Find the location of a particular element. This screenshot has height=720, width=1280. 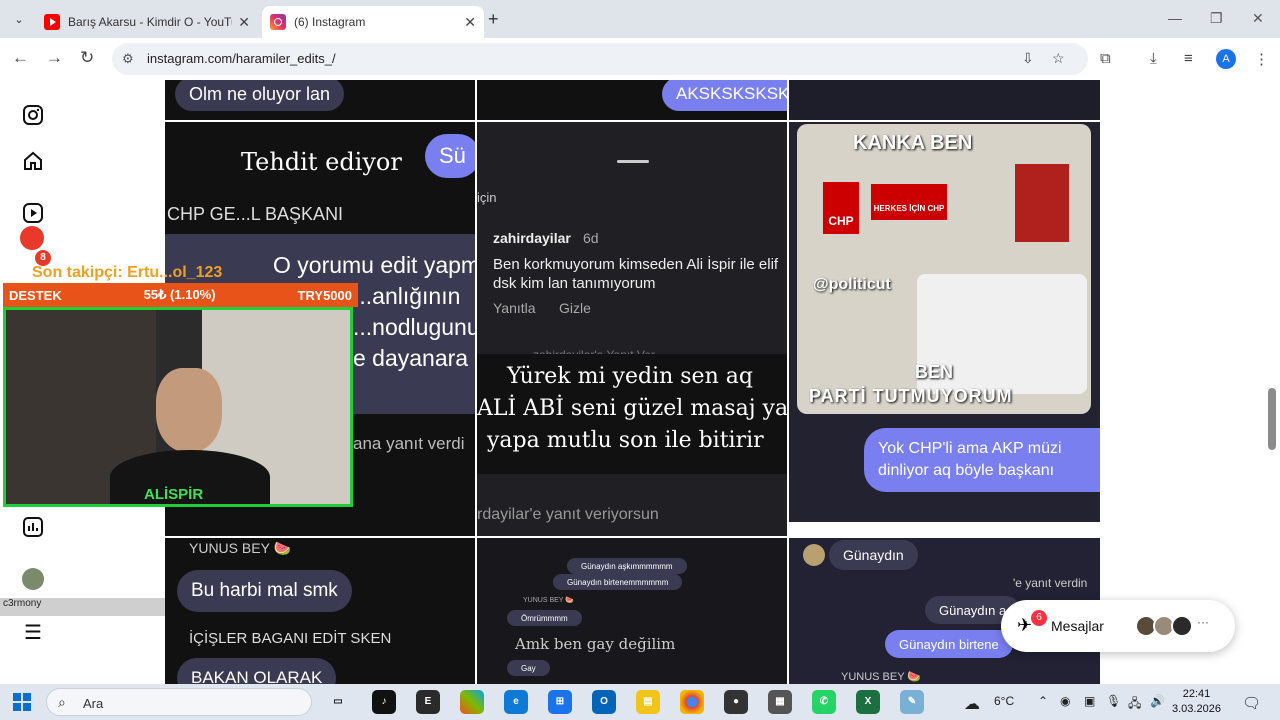

calculator-icon: ▦ is located at coordinates (780, 702).